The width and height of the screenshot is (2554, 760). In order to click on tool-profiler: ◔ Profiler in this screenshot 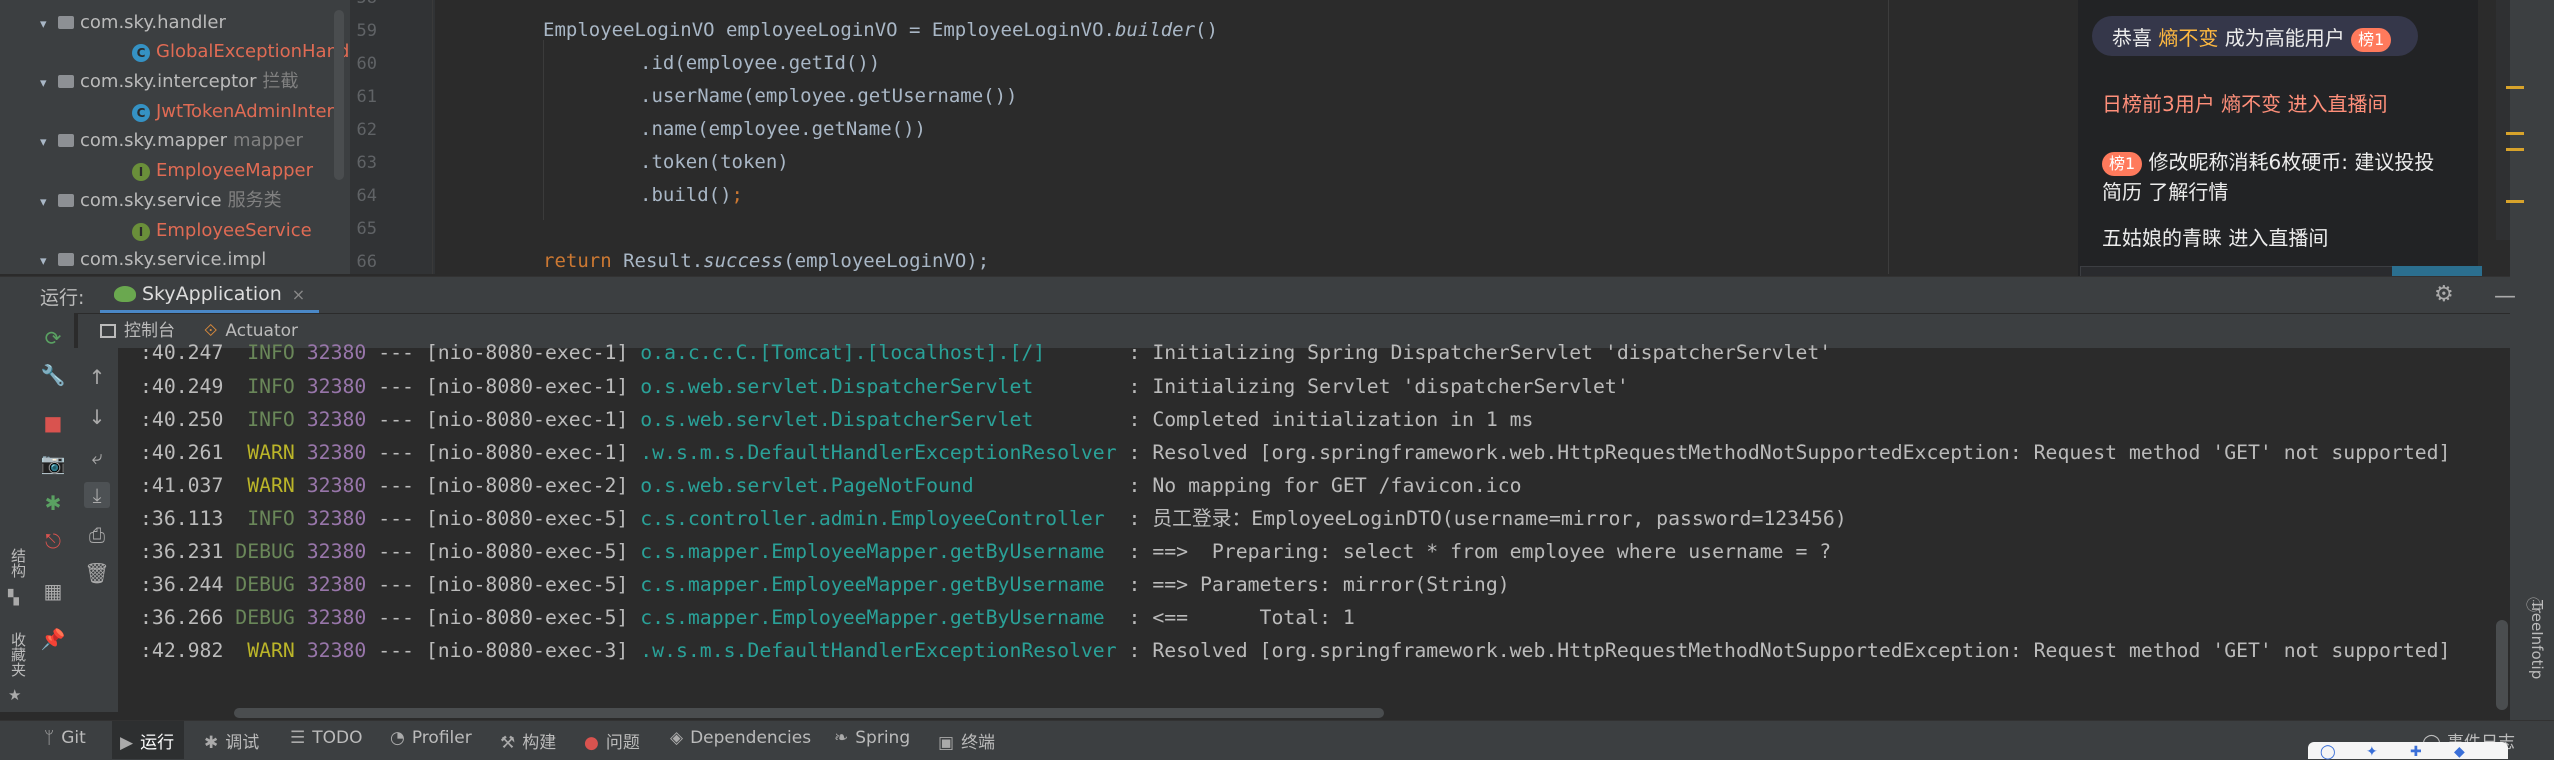, I will do `click(431, 738)`.